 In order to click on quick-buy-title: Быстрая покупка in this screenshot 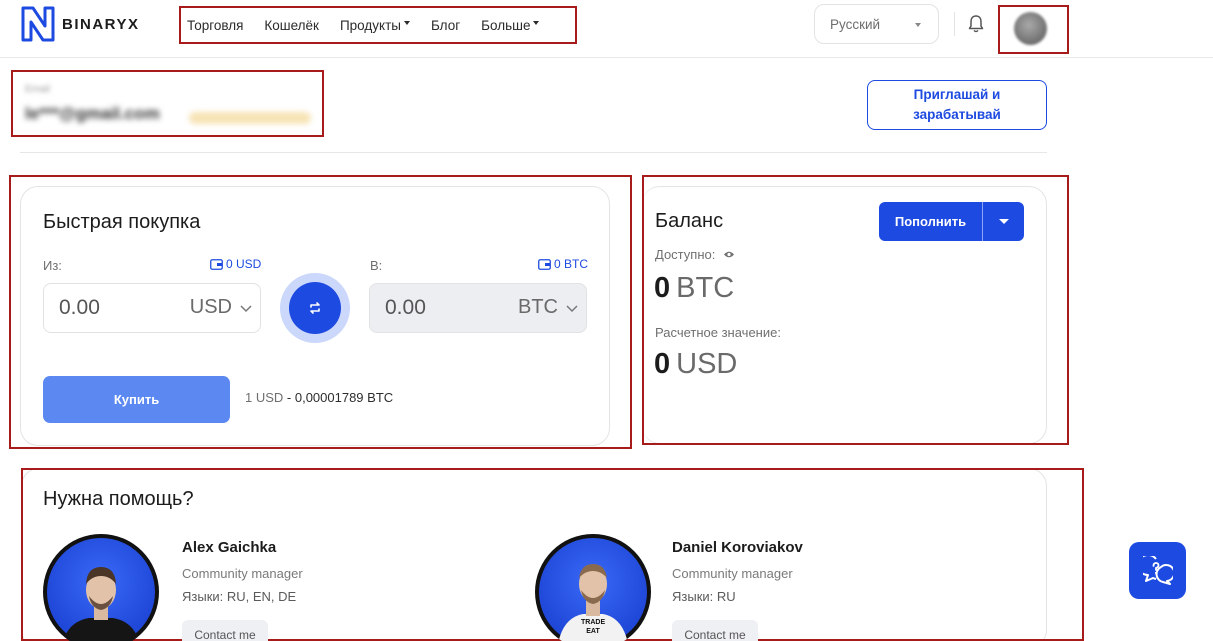, I will do `click(122, 222)`.